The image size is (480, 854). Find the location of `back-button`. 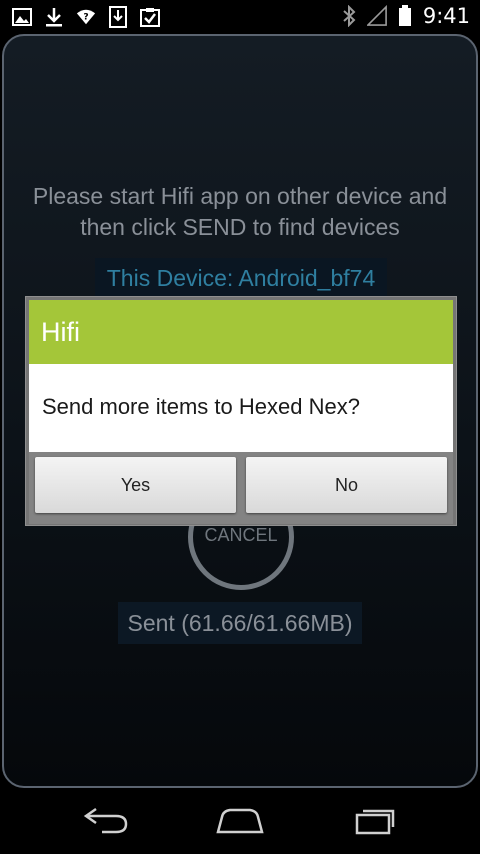

back-button is located at coordinates (106, 822).